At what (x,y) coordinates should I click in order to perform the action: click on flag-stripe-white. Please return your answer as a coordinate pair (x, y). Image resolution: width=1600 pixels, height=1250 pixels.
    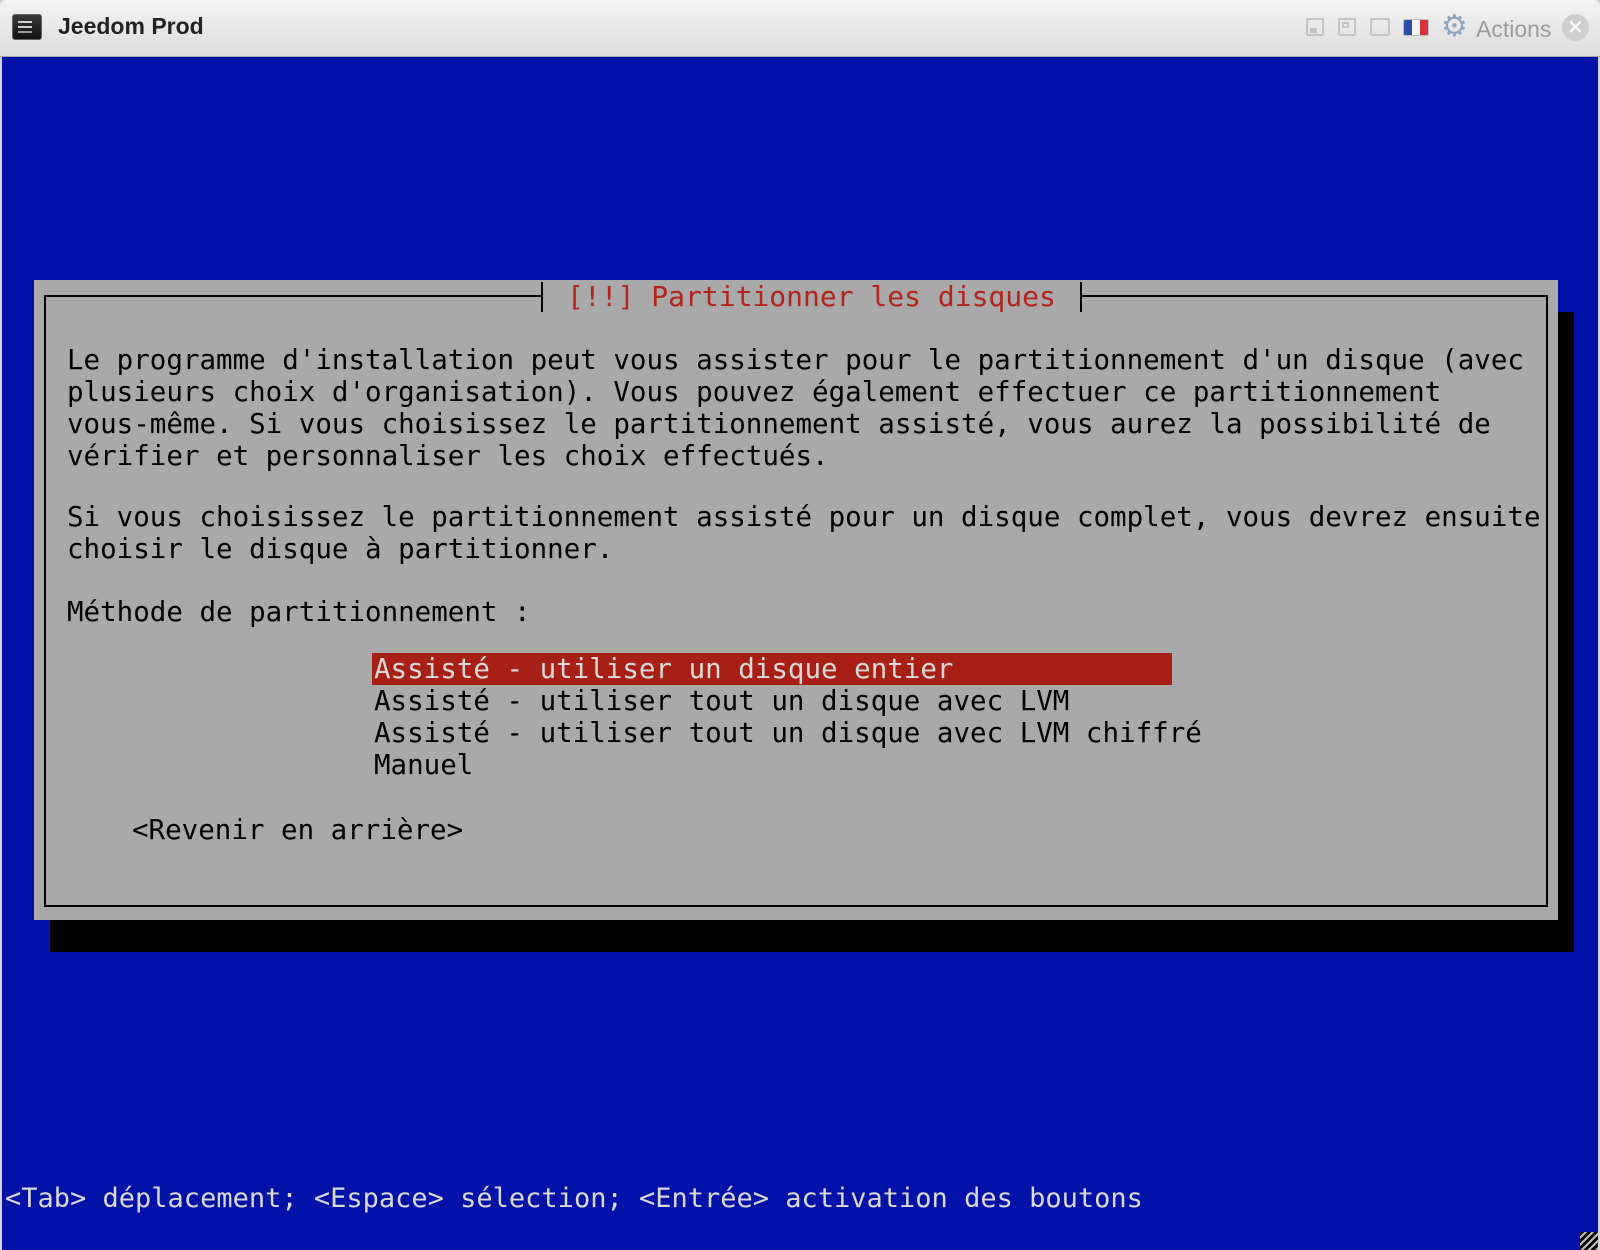
    Looking at the image, I should click on (1416, 27).